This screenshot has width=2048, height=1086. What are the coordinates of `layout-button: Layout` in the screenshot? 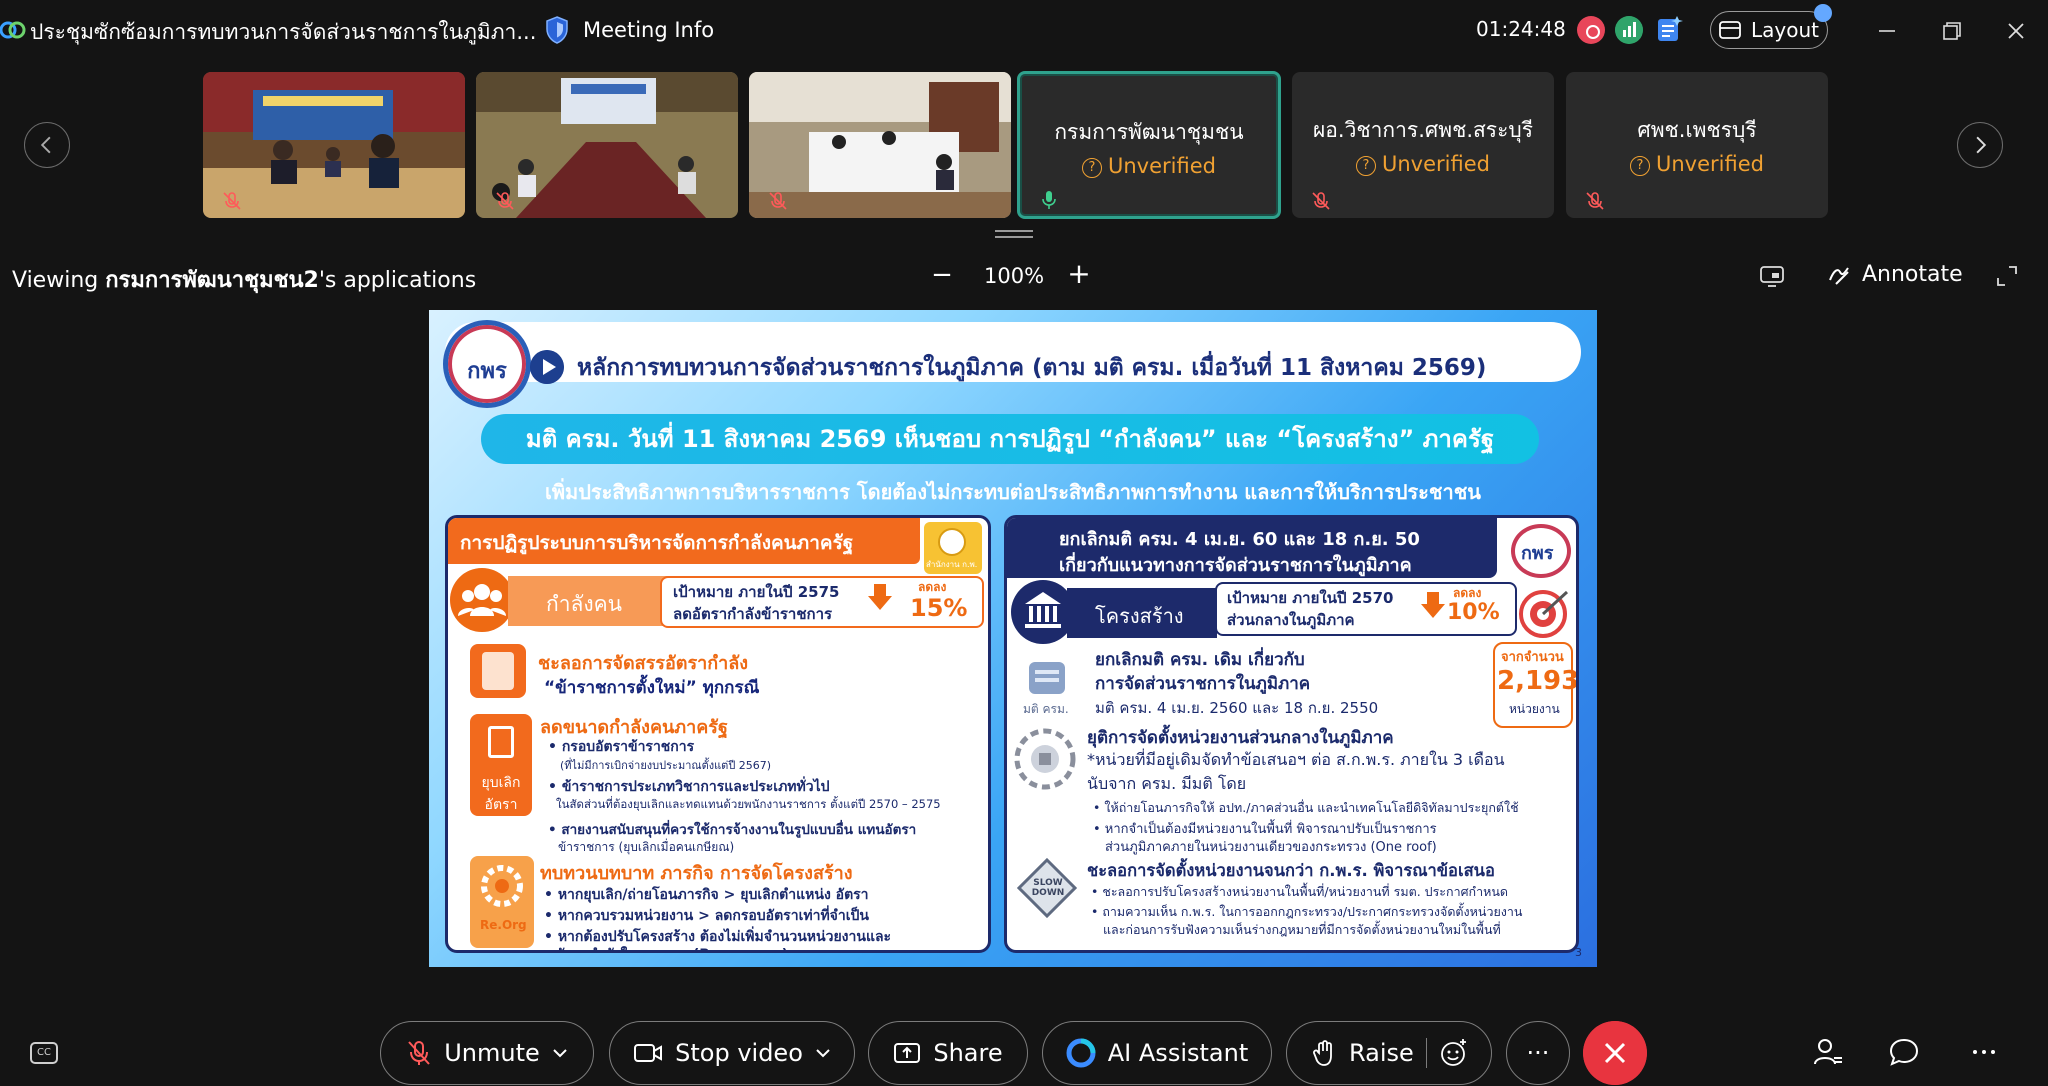 It's located at (1769, 30).